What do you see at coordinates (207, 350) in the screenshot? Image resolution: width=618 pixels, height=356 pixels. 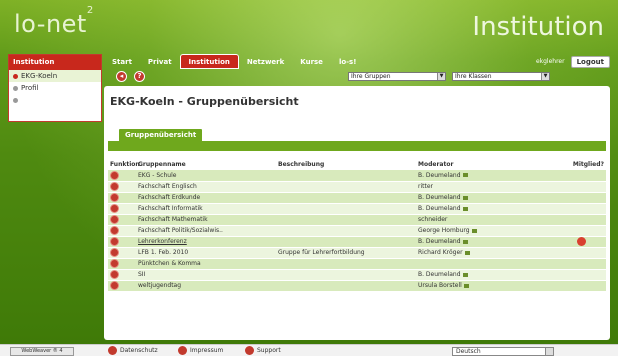 I see `footer-link-label: Impressum` at bounding box center [207, 350].